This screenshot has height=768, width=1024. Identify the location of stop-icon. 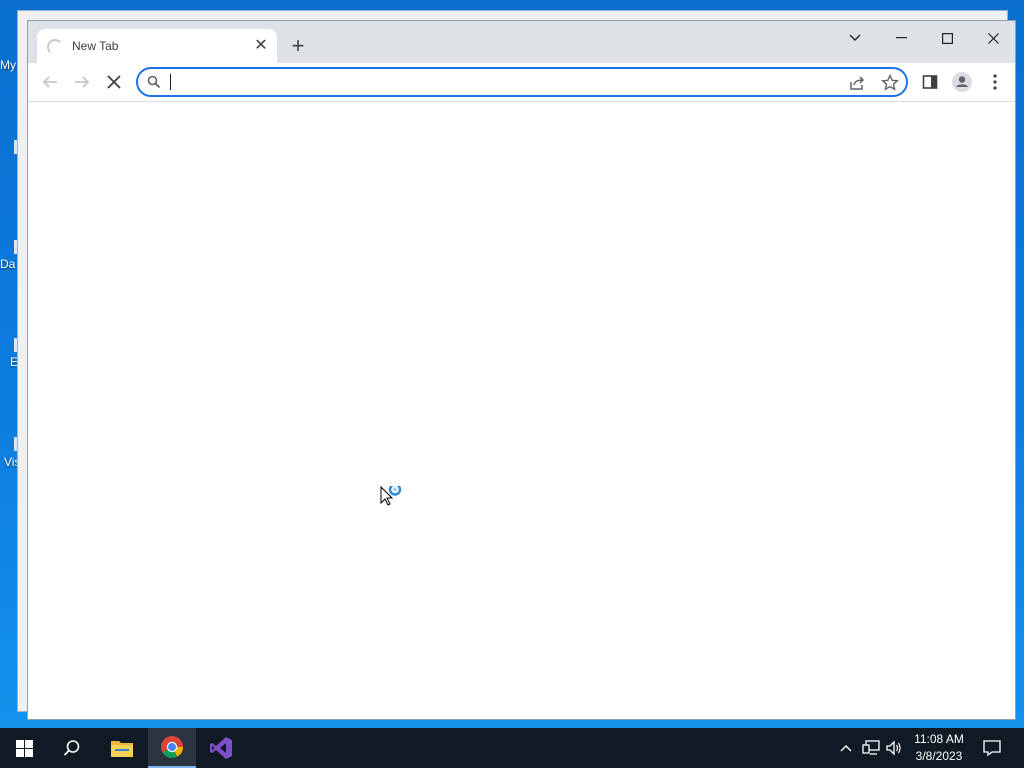
(114, 82).